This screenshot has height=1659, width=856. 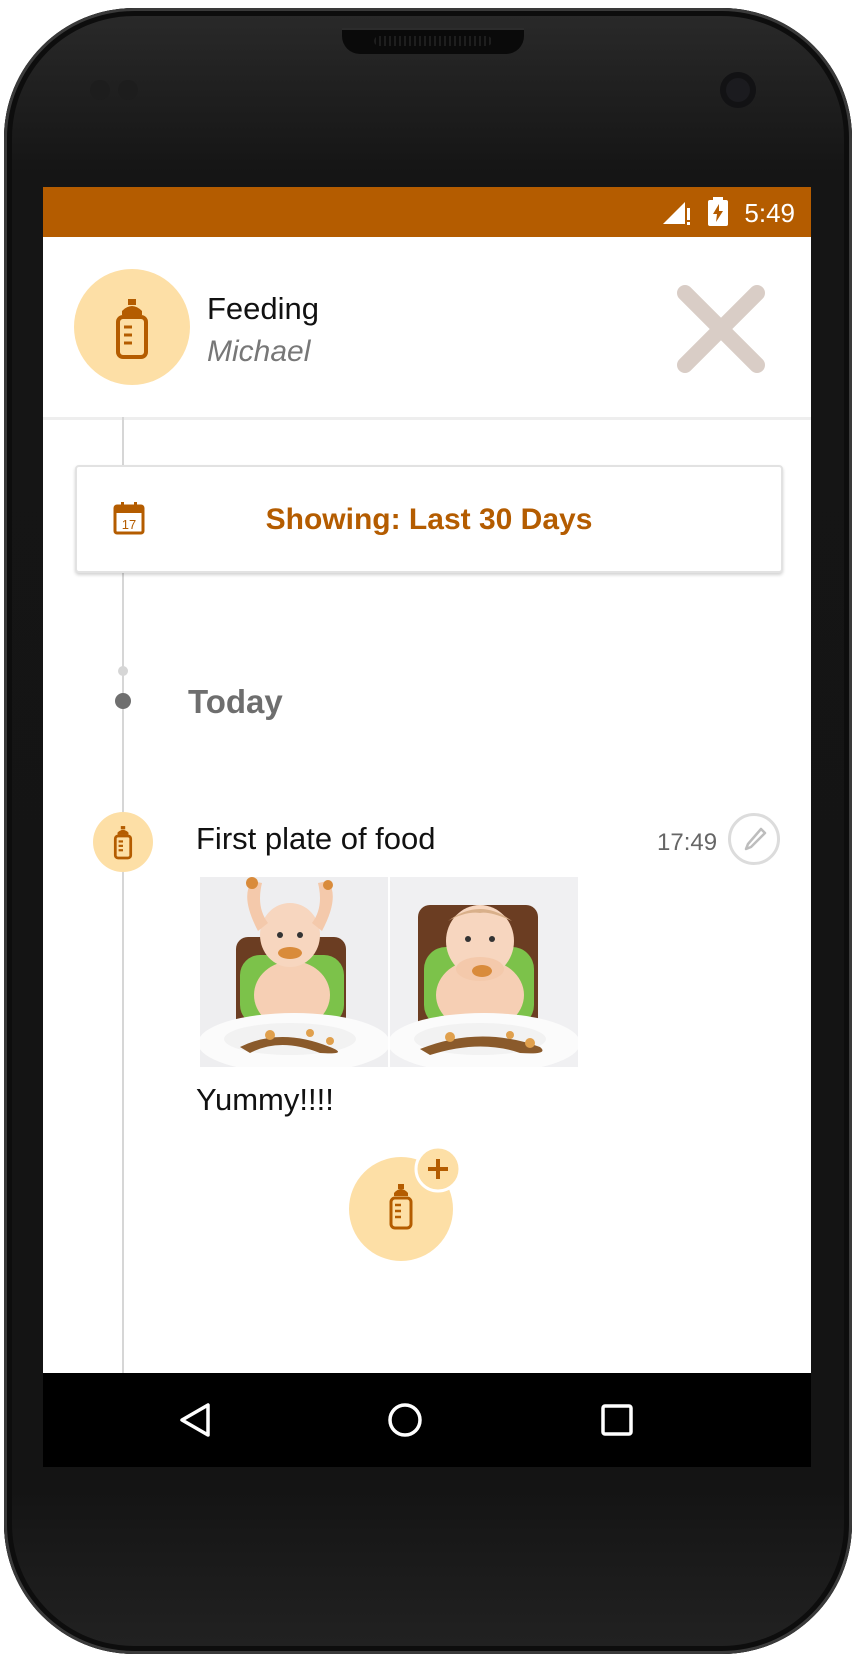 I want to click on back-triangle-icon, so click(x=196, y=1420).